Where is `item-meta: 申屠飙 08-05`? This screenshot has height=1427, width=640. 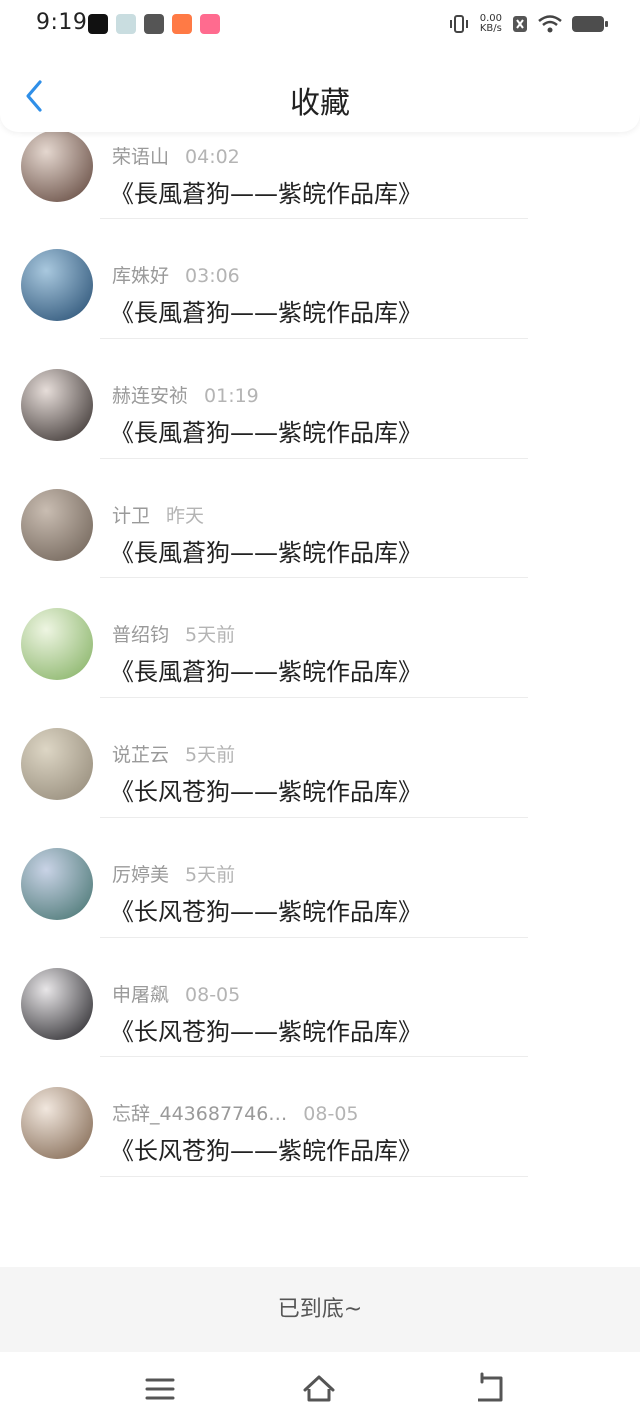
item-meta: 申屠飙 08-05 is located at coordinates (176, 993).